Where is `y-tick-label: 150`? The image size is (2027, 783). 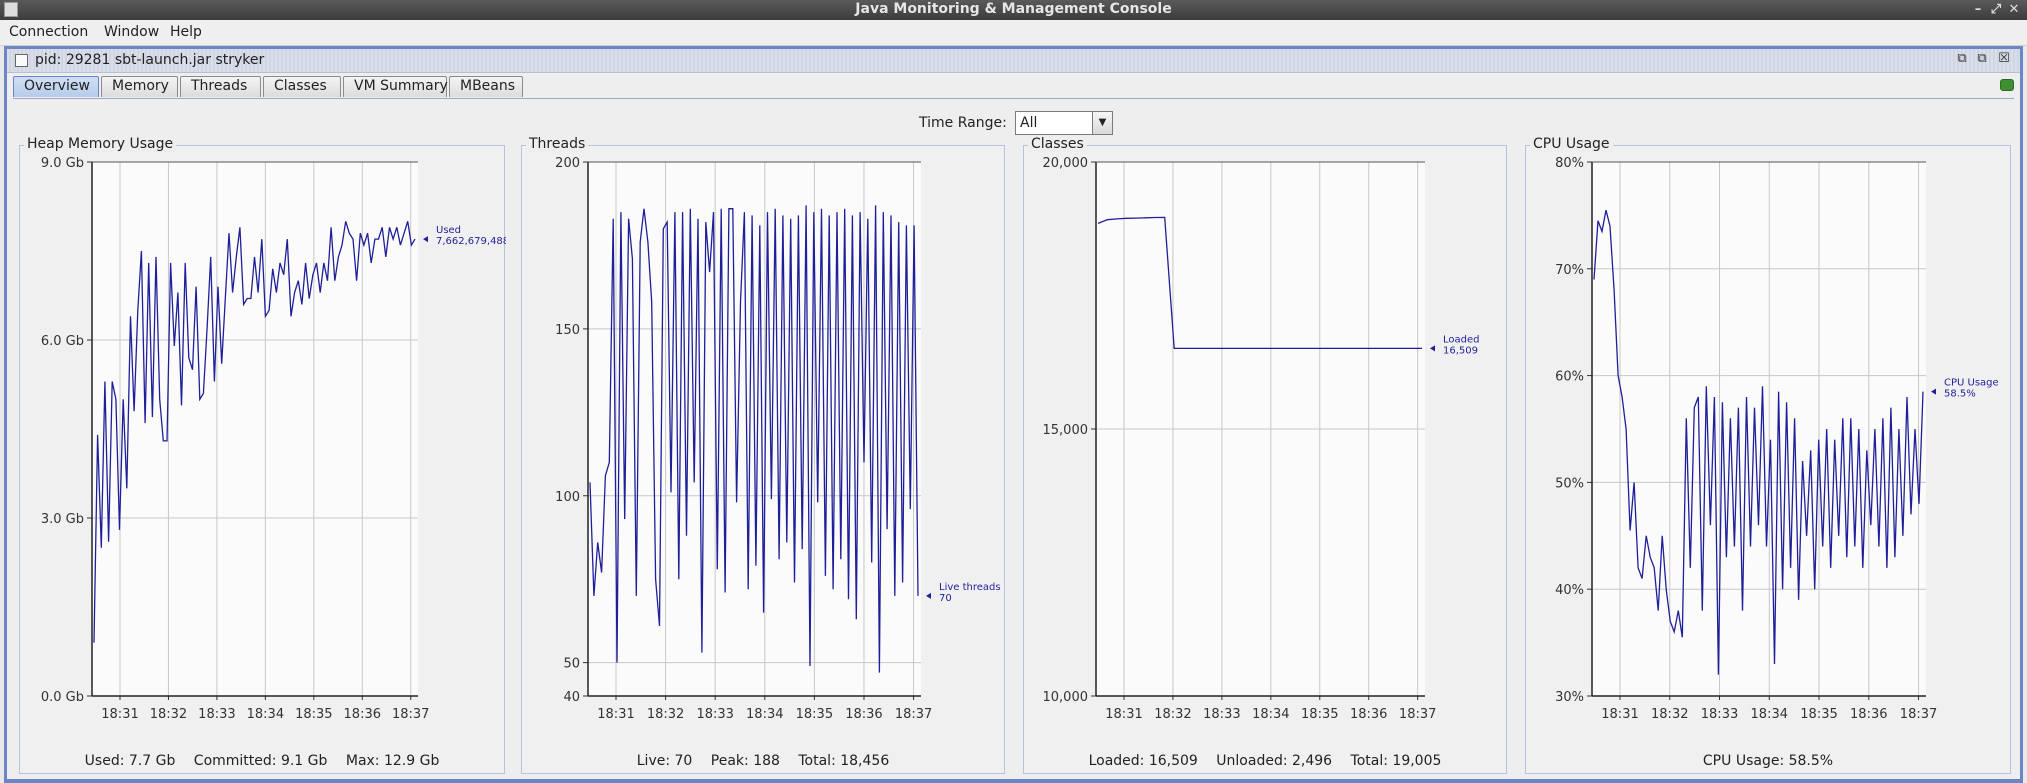 y-tick-label: 150 is located at coordinates (567, 330).